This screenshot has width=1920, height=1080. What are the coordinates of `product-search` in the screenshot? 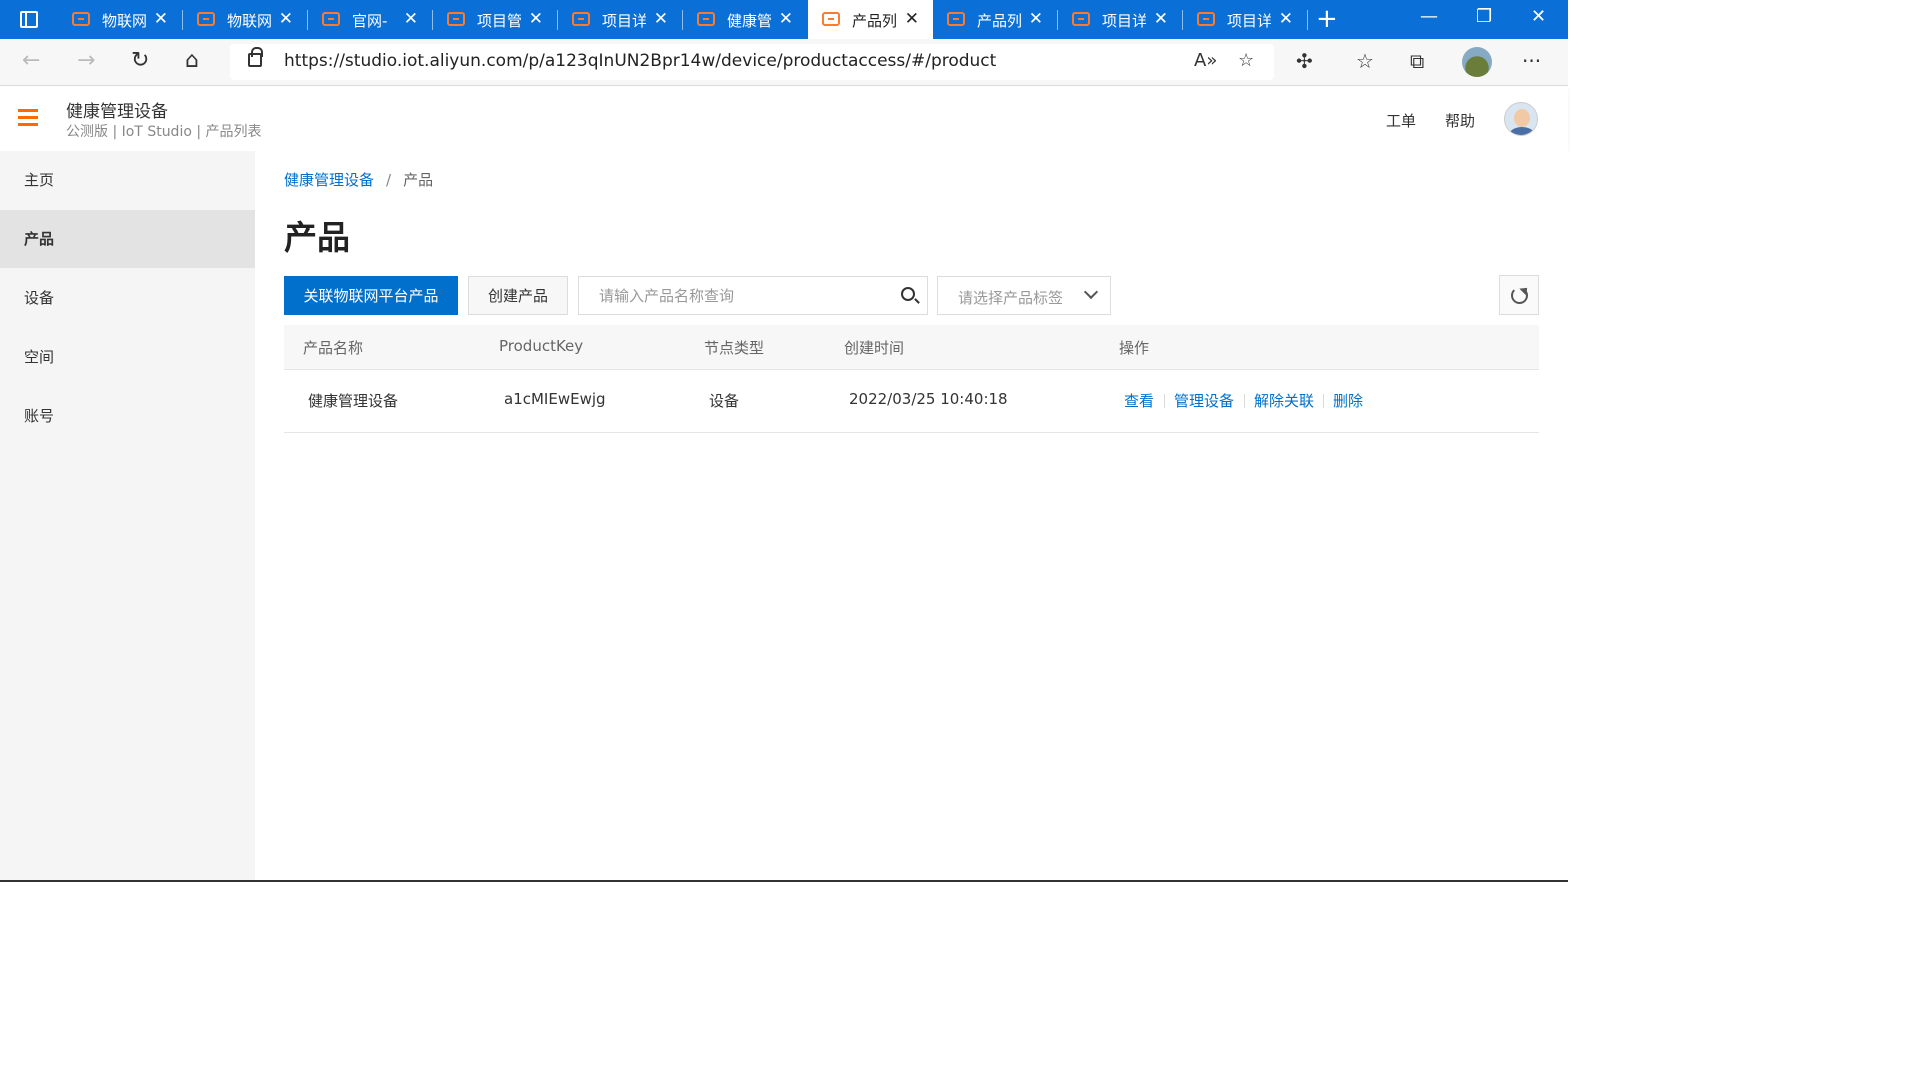 It's located at (753, 295).